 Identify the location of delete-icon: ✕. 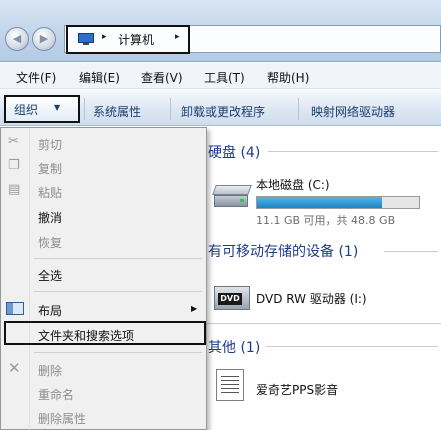
(14, 368).